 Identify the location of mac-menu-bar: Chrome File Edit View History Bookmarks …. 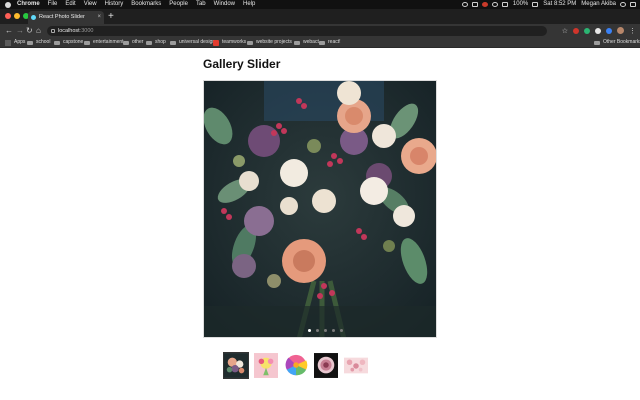
(320, 4).